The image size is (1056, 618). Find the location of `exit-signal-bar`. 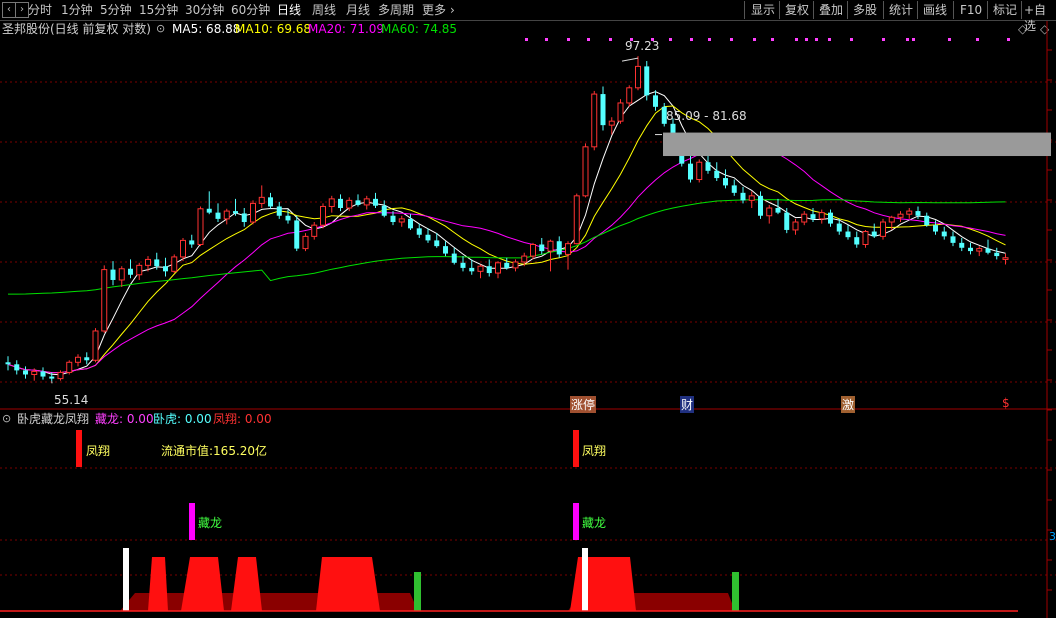

exit-signal-bar is located at coordinates (735, 591).